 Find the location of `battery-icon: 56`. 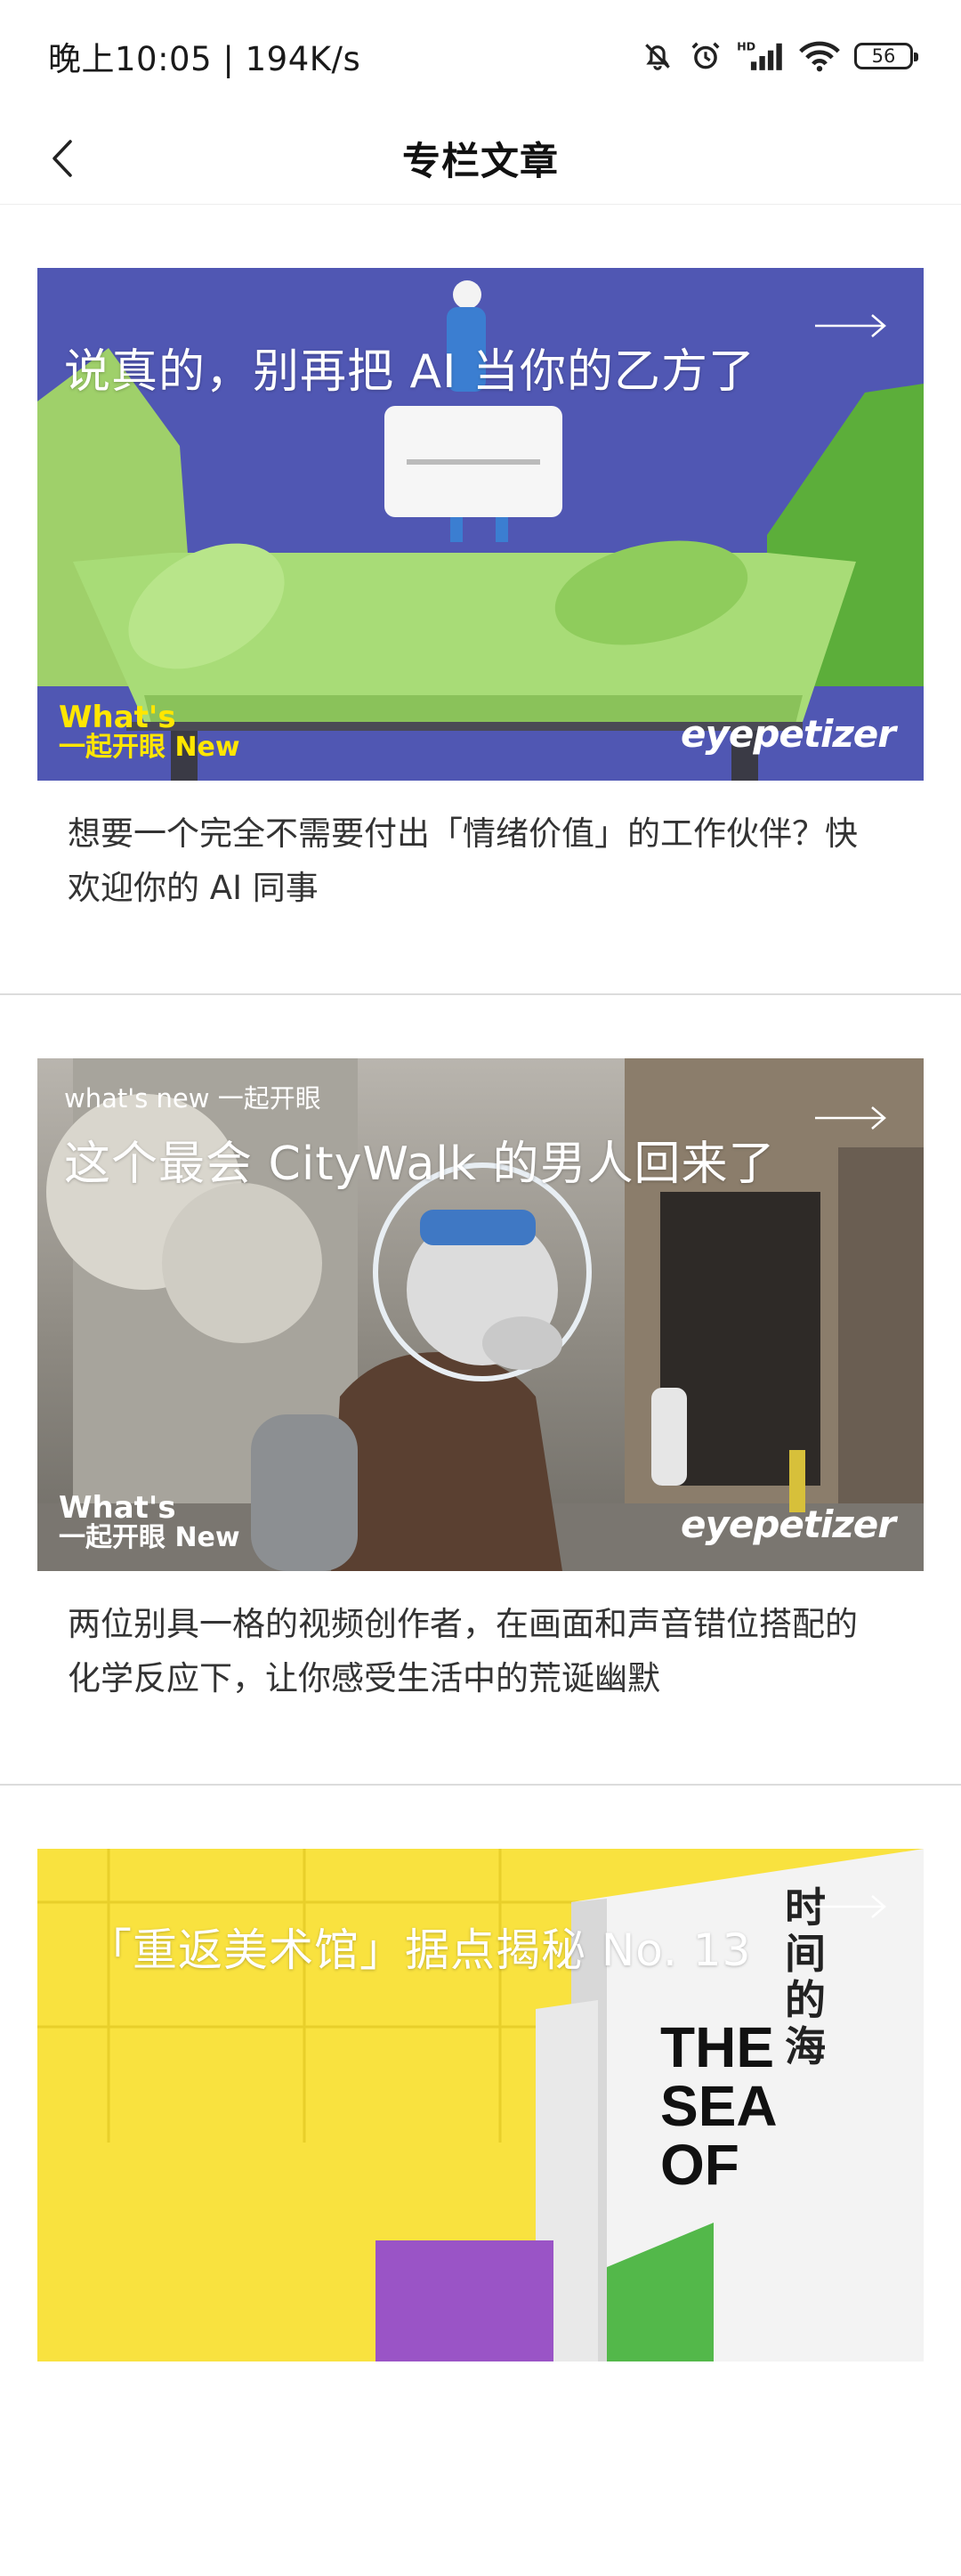

battery-icon: 56 is located at coordinates (886, 56).